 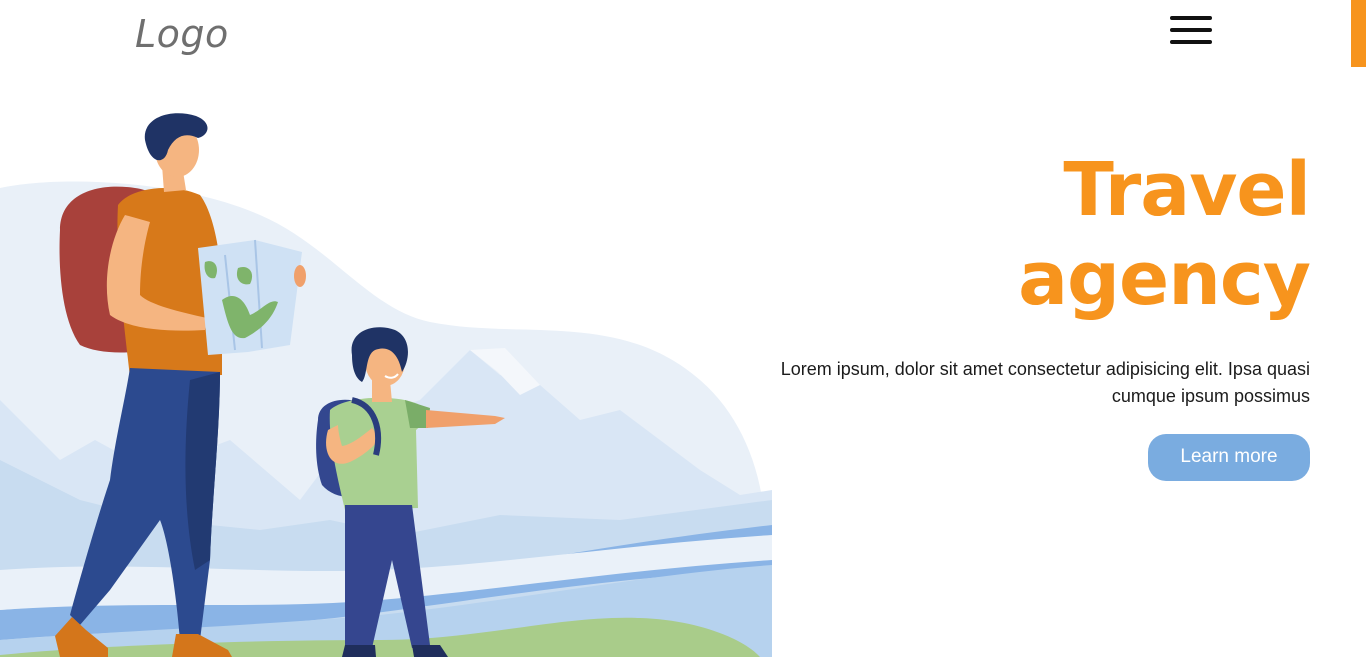 I want to click on hamburger-line-middle, so click(x=1191, y=30).